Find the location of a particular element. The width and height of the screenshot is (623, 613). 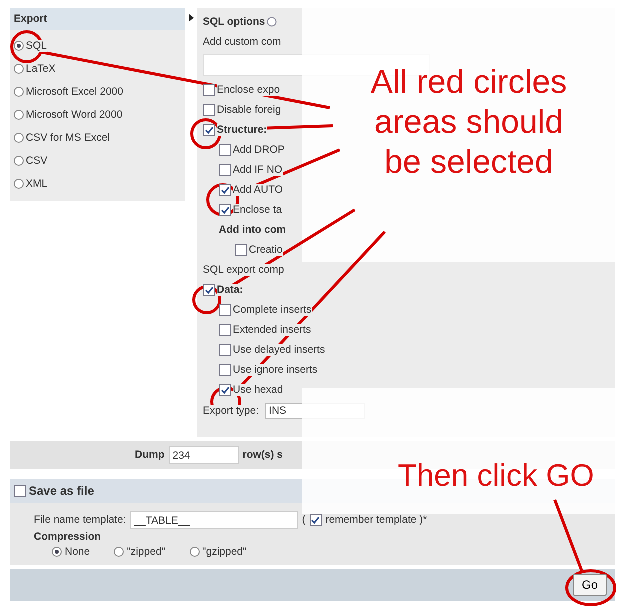

option-label: Disable foreig is located at coordinates (249, 110).